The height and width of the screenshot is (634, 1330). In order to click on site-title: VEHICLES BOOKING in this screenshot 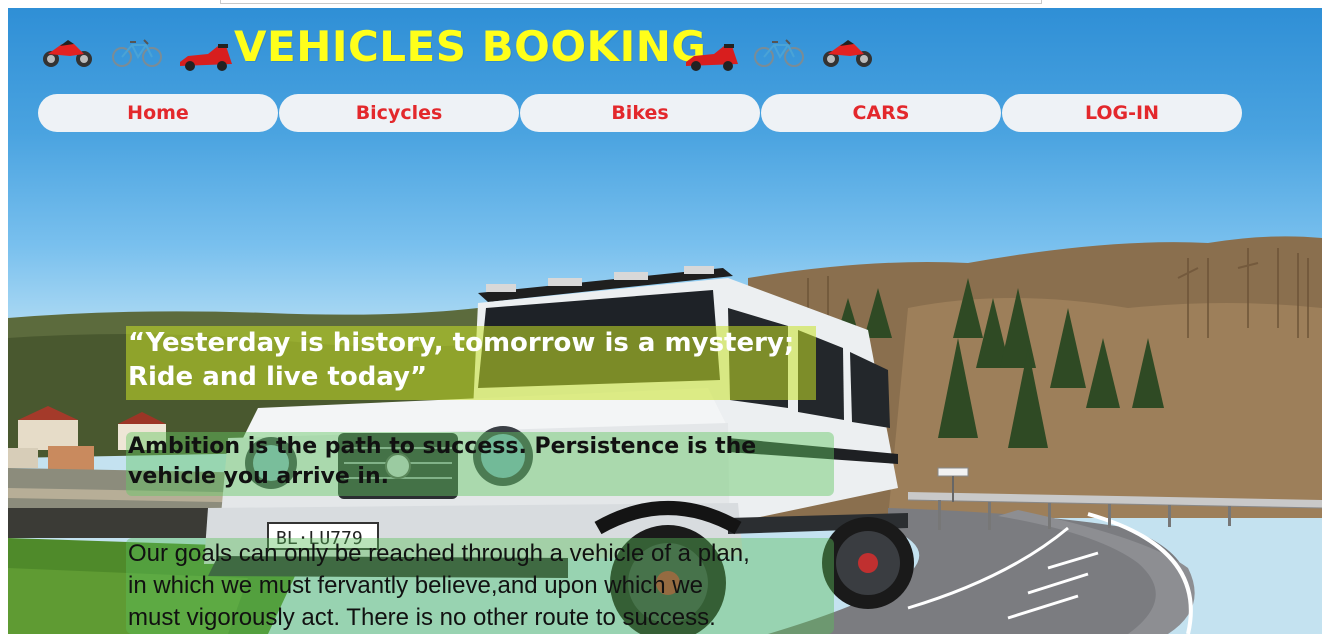, I will do `click(470, 46)`.